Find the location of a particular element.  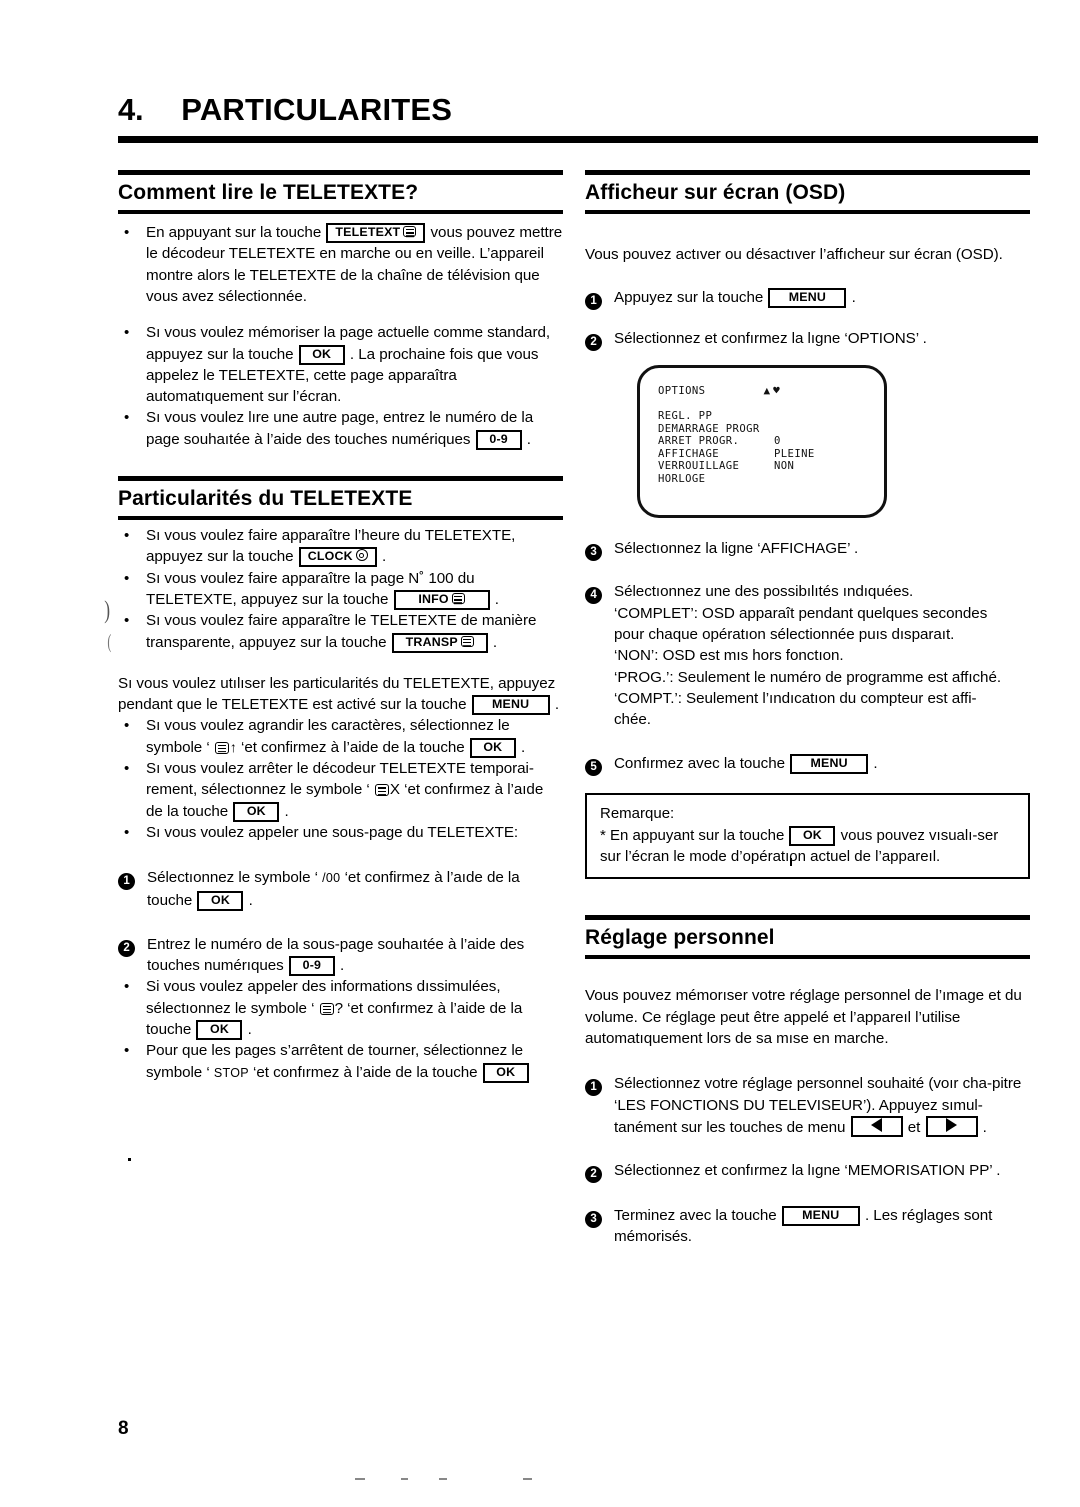

transp-icon is located at coordinates (467, 641).